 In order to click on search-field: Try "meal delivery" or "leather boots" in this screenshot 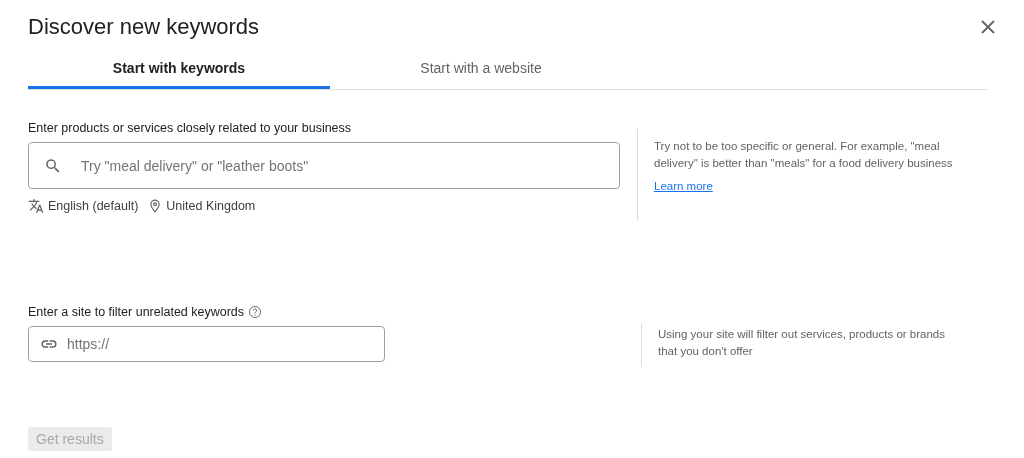, I will do `click(324, 165)`.